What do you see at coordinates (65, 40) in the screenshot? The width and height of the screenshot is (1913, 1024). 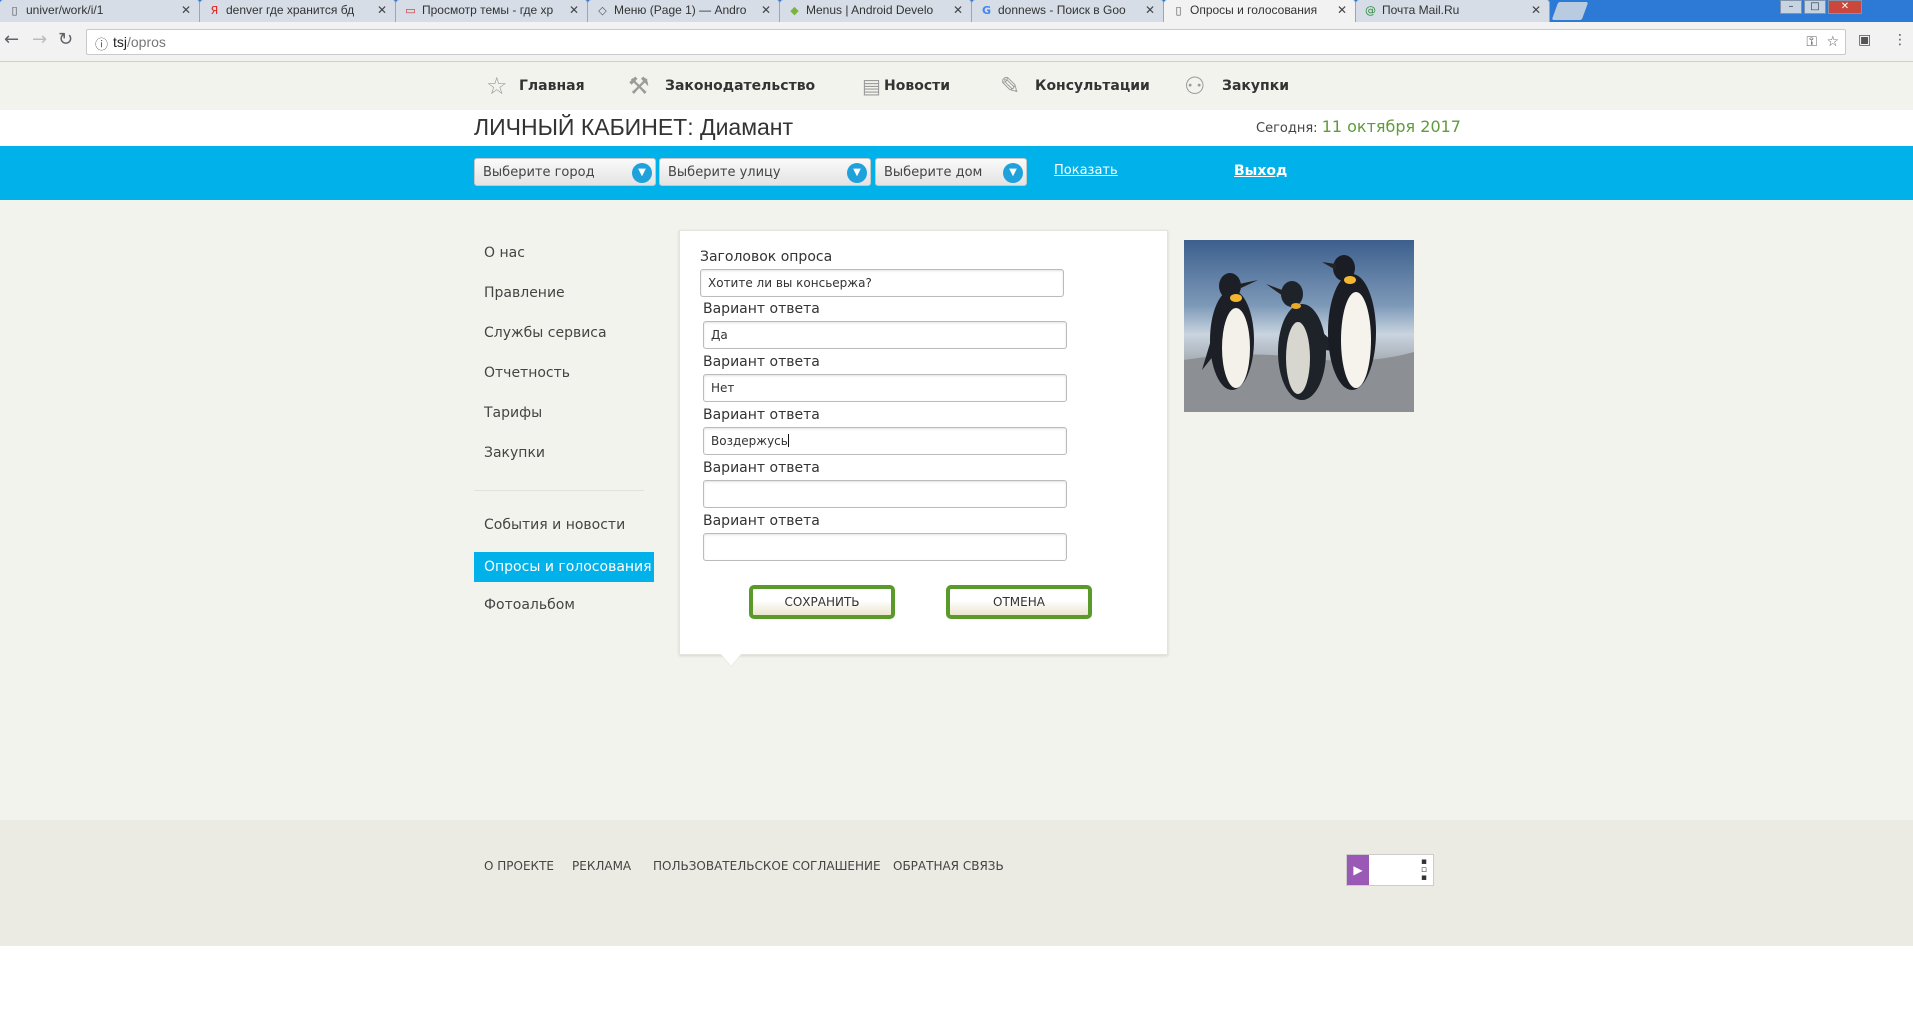 I see `reload-icon: ↻` at bounding box center [65, 40].